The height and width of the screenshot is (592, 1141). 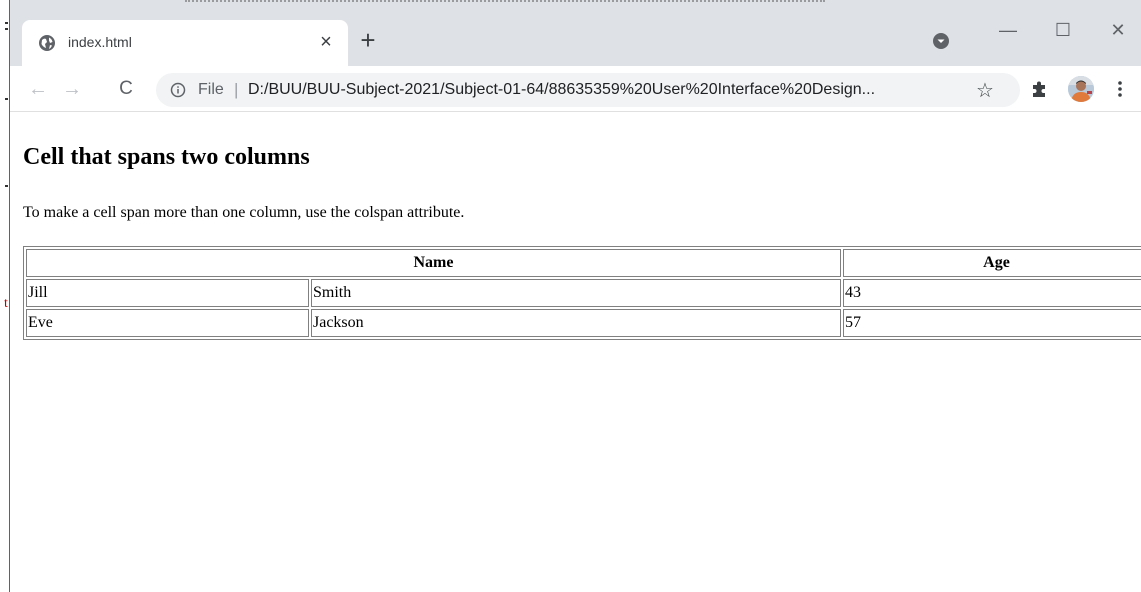 What do you see at coordinates (1120, 89) in the screenshot?
I see `three-dots-vertical-icon` at bounding box center [1120, 89].